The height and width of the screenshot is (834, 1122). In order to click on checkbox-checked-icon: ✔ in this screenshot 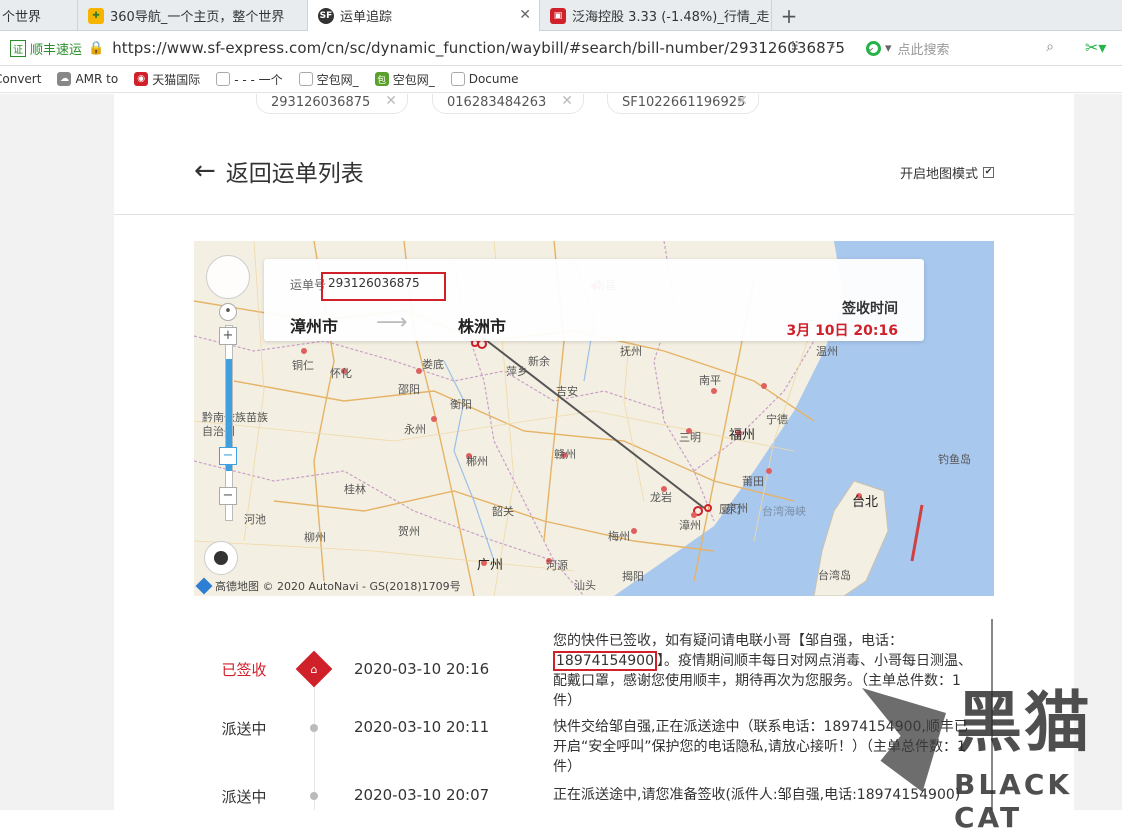, I will do `click(988, 172)`.